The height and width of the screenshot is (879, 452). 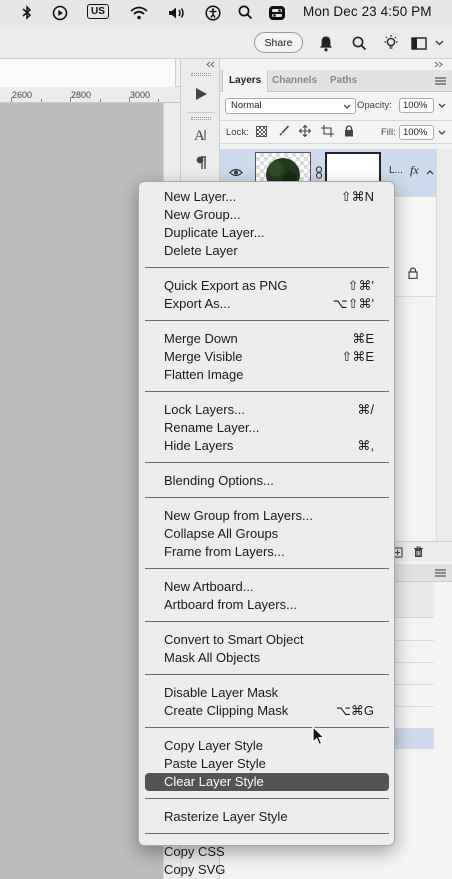 What do you see at coordinates (267, 339) in the screenshot?
I see `menu-item-merge-down: Merge Down ⌘E` at bounding box center [267, 339].